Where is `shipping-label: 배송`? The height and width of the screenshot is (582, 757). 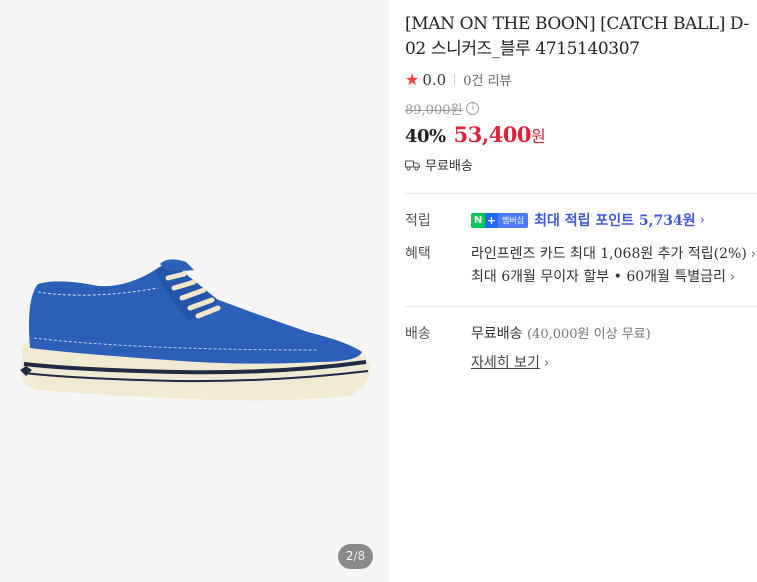
shipping-label: 배송 is located at coordinates (418, 334).